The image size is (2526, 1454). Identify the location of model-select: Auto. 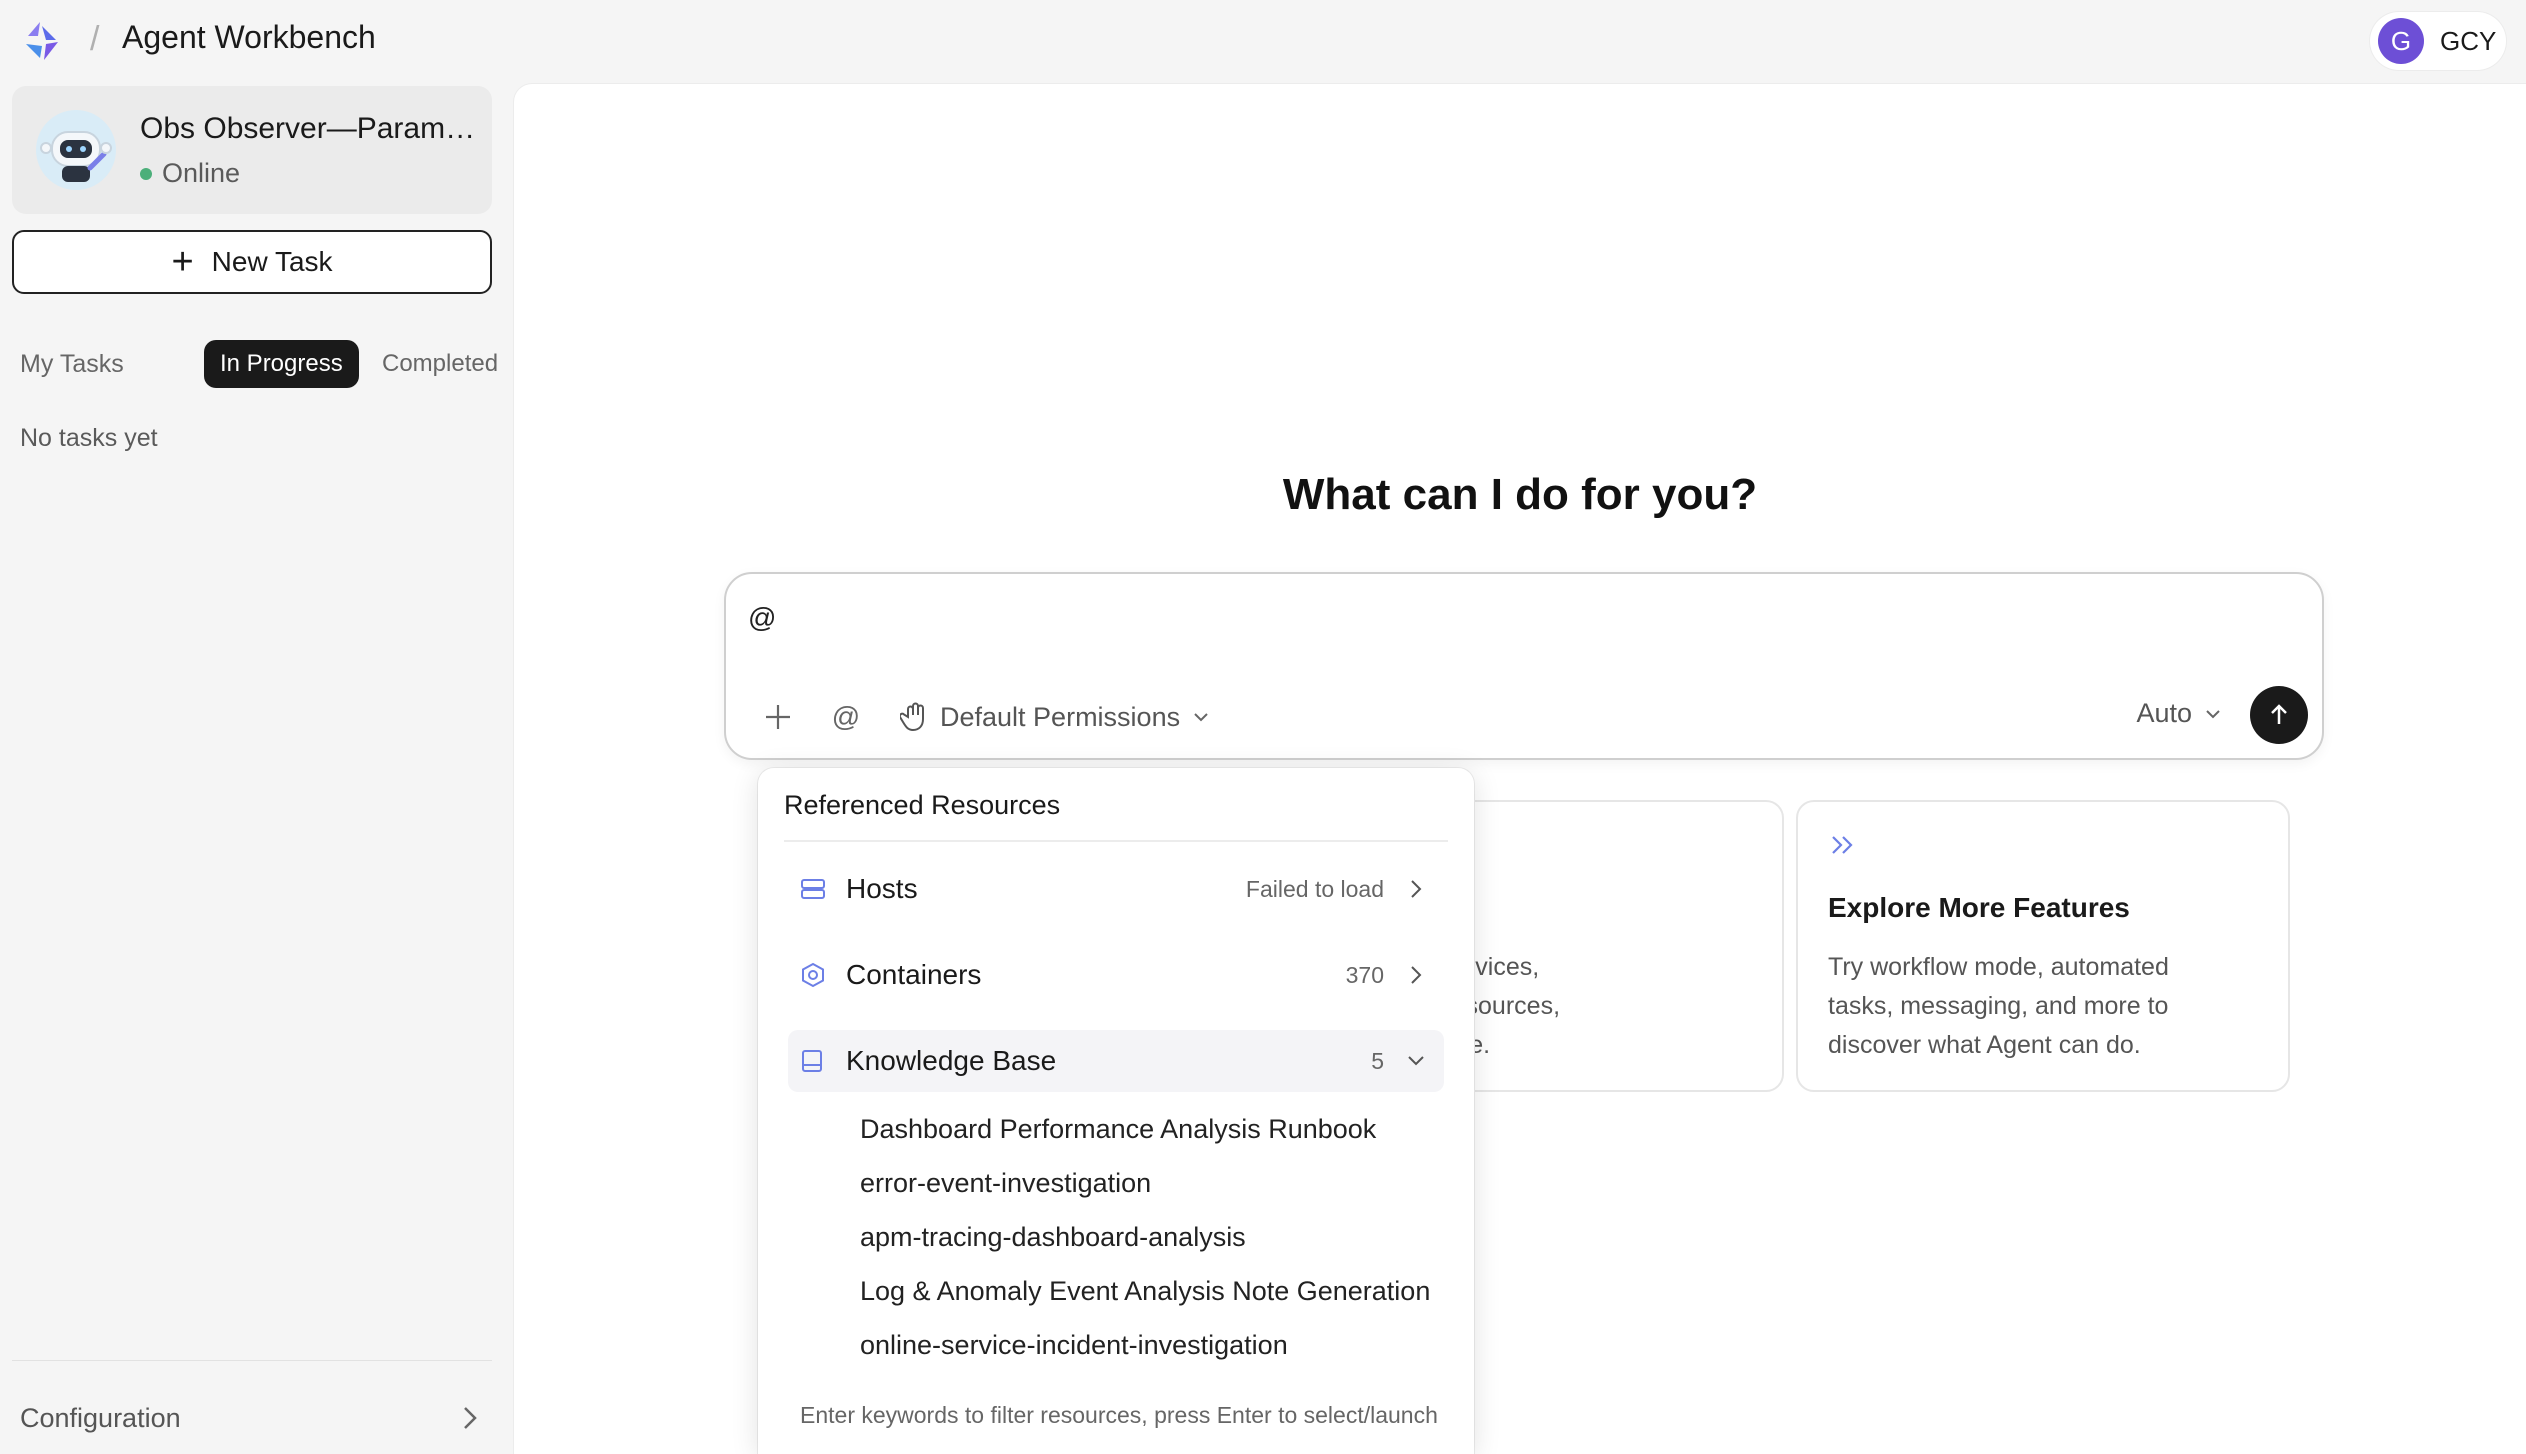
(2179, 713).